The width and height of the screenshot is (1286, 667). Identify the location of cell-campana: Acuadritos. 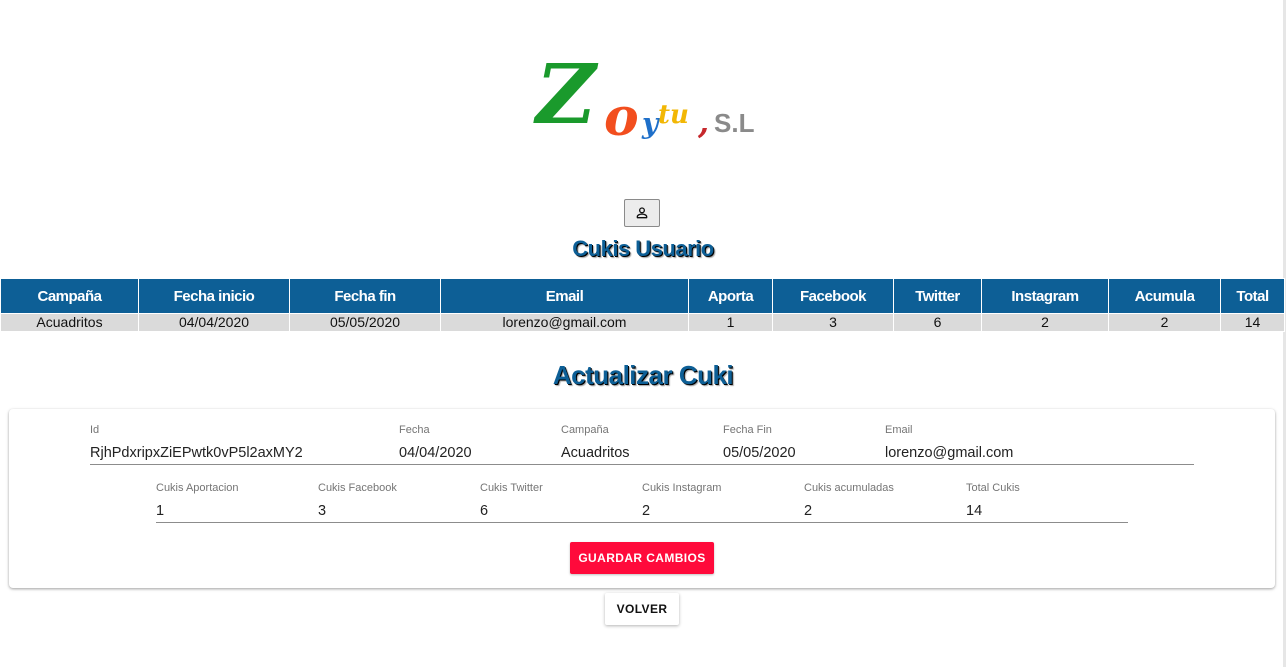
(69, 322).